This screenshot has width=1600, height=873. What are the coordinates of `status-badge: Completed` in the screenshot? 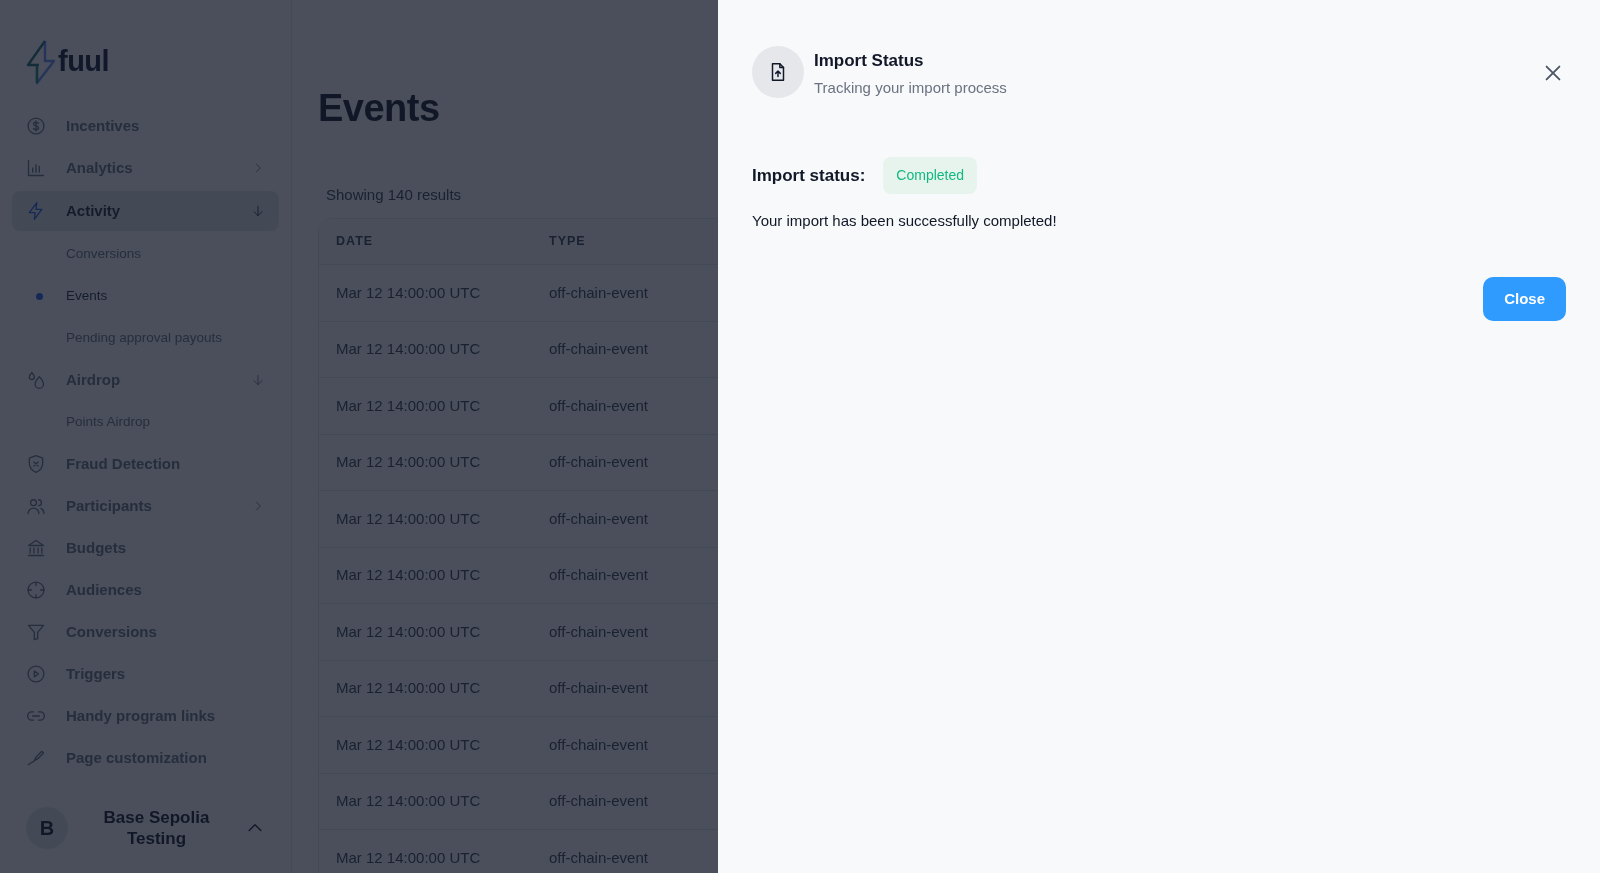 It's located at (930, 175).